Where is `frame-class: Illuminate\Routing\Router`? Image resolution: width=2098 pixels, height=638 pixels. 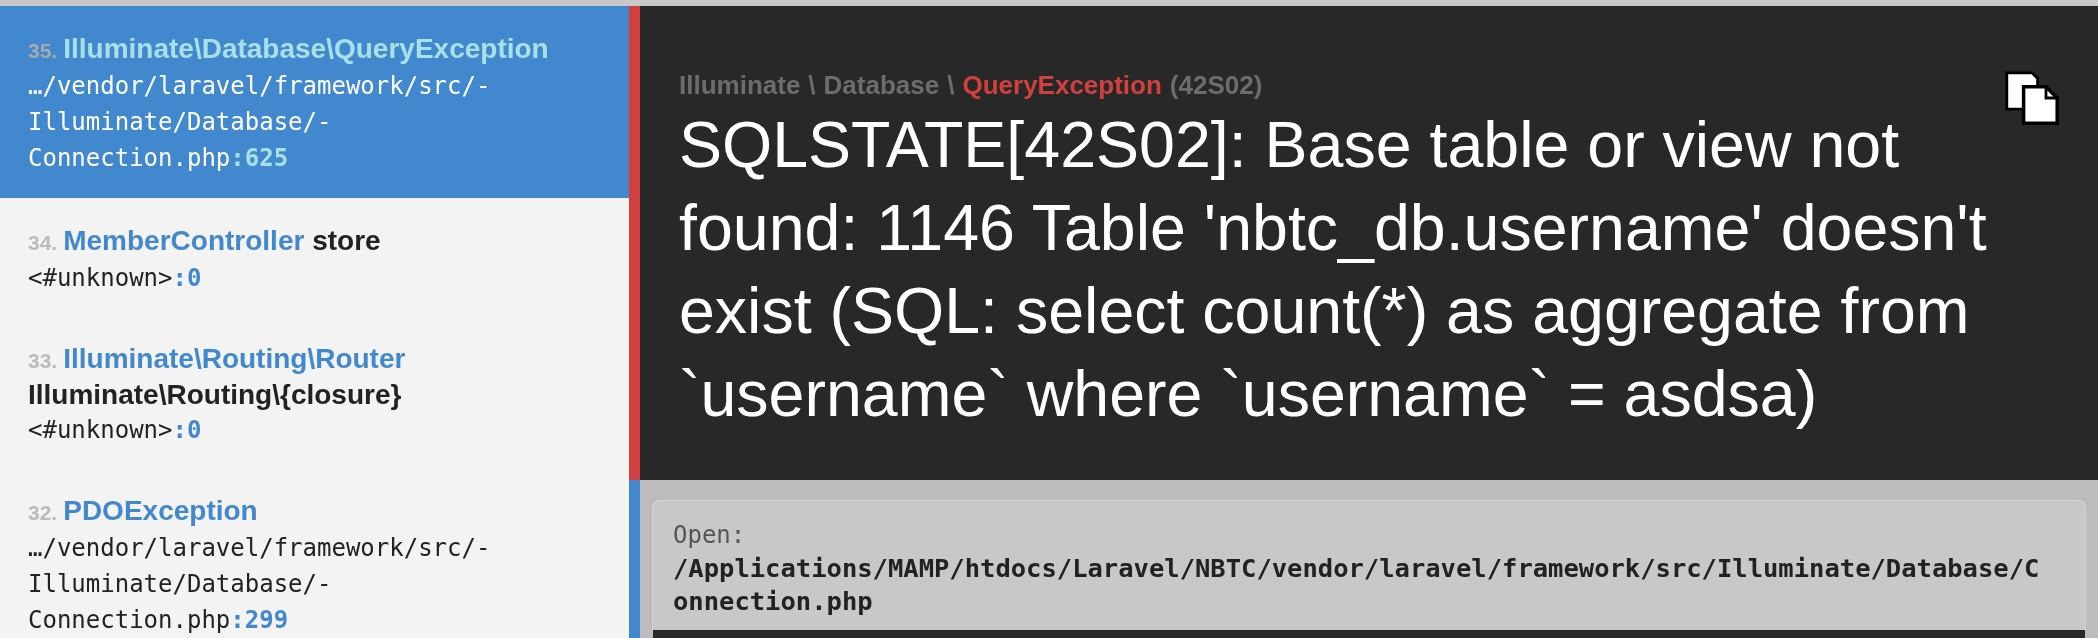
frame-class: Illuminate\Routing\Router is located at coordinates (234, 358).